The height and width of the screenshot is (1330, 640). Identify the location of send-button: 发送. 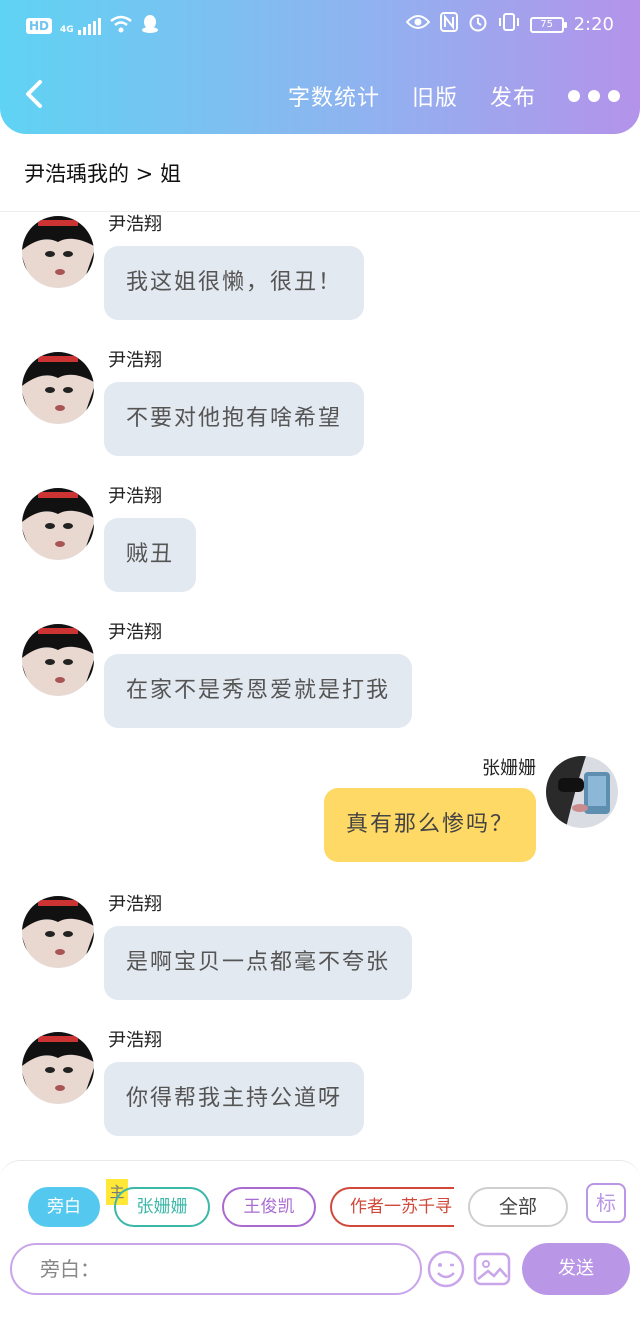
(576, 1269).